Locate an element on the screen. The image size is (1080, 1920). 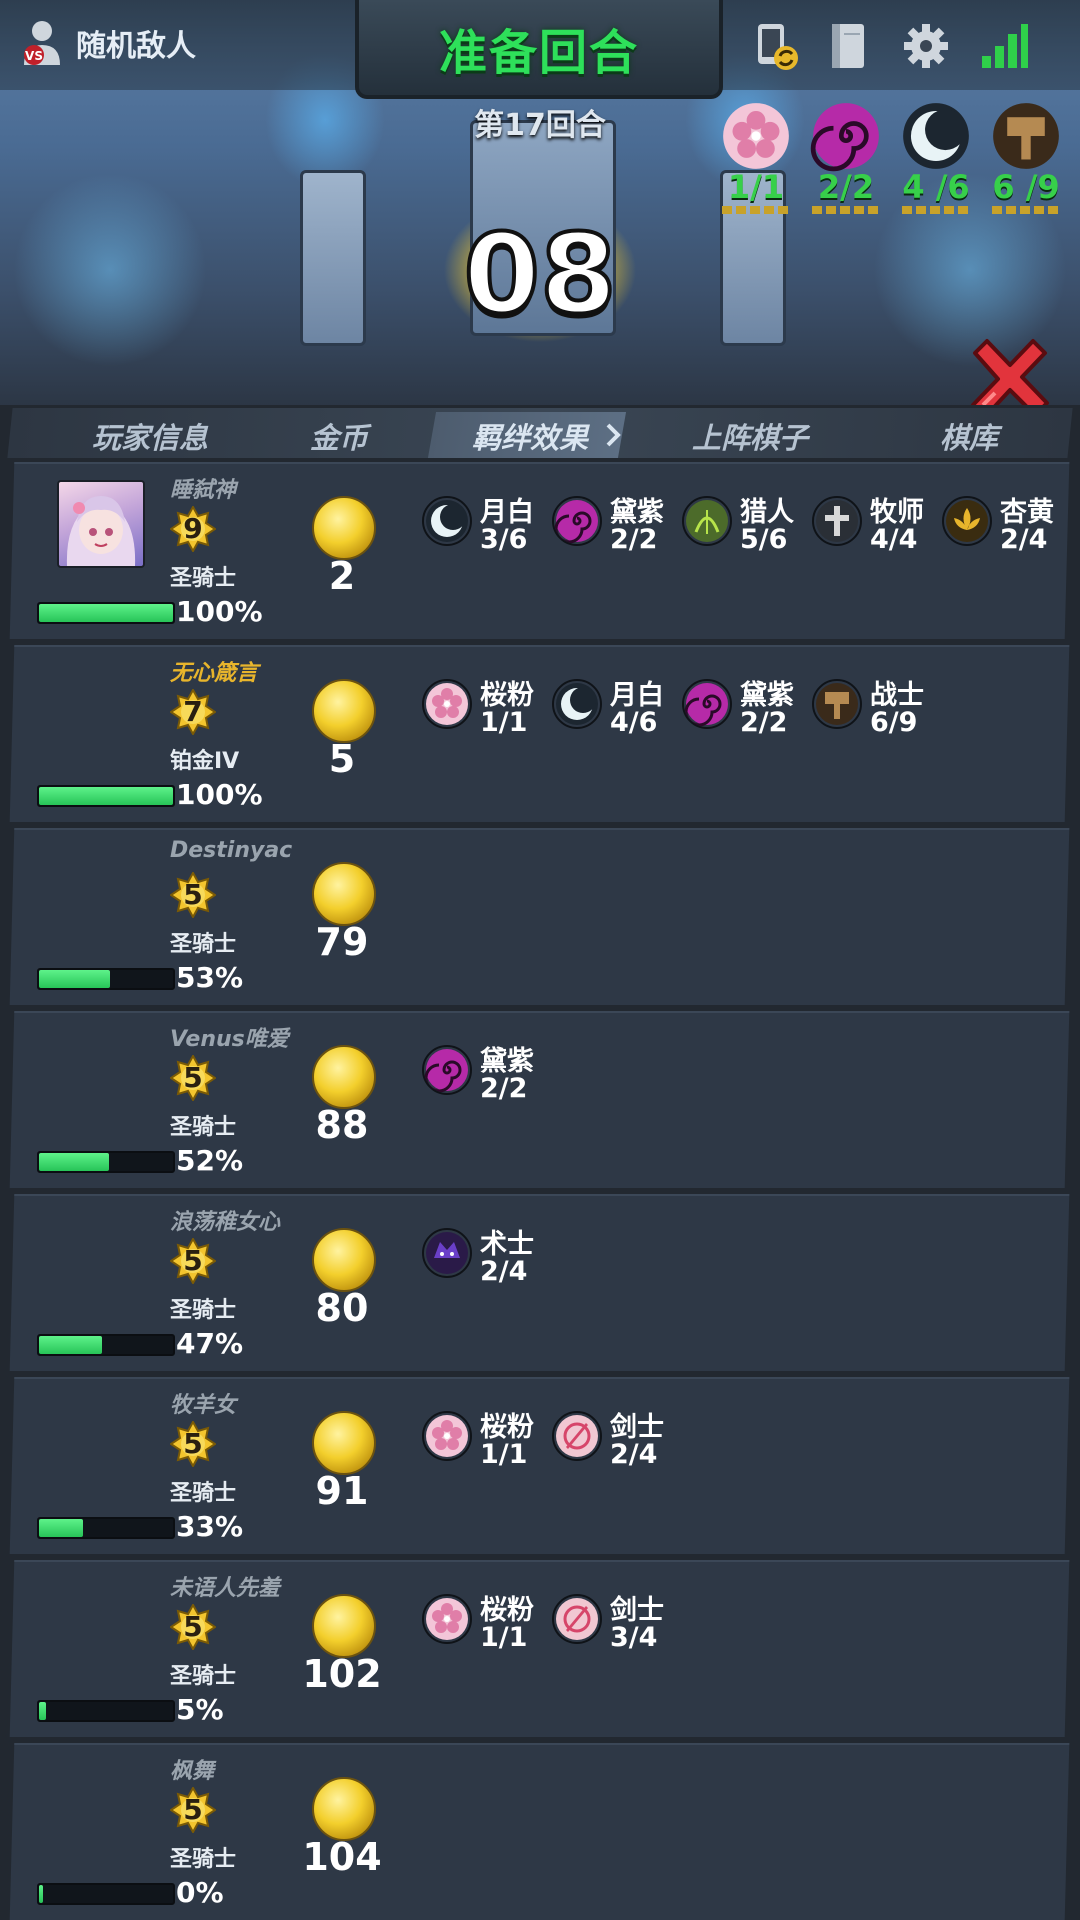
countdown-timer: 08 is located at coordinates (539, 274).